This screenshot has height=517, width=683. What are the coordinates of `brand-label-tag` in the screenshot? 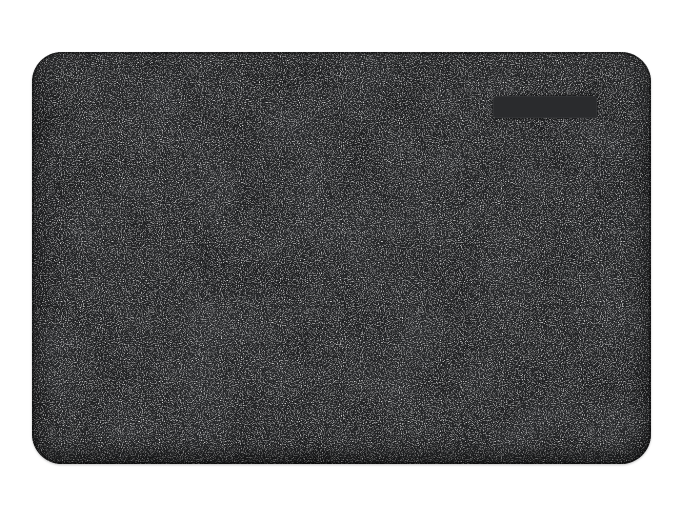 It's located at (545, 107).